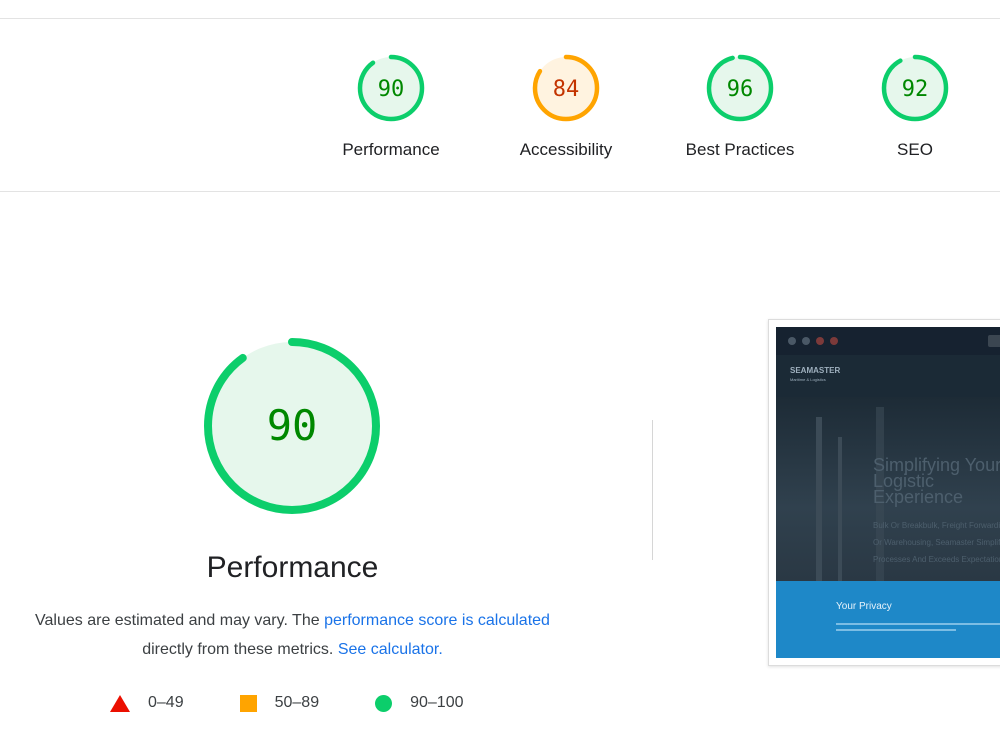 The width and height of the screenshot is (1000, 750). Describe the element at coordinates (888, 619) in the screenshot. I see `shot-privacy-banner: Your Privacy` at that location.